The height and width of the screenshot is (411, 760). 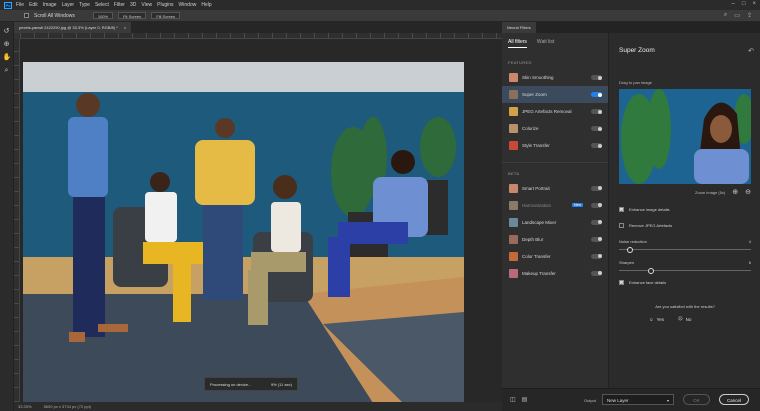 What do you see at coordinates (119, 5) in the screenshot?
I see `menu-filter: Filter` at bounding box center [119, 5].